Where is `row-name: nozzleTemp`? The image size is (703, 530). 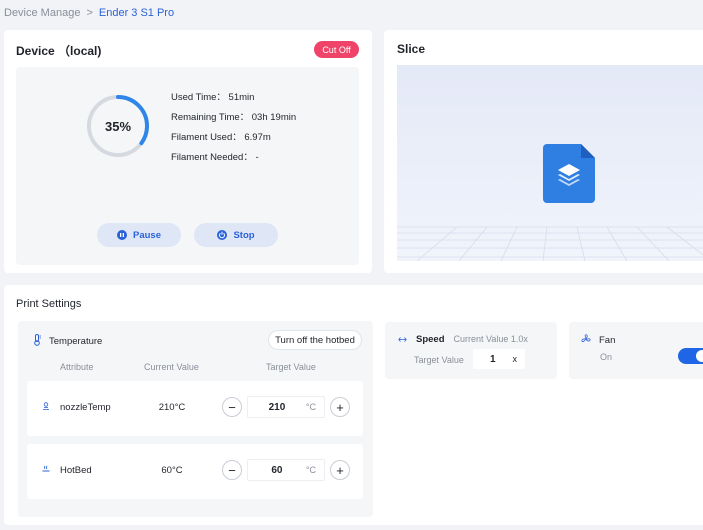
row-name: nozzleTemp is located at coordinates (76, 407).